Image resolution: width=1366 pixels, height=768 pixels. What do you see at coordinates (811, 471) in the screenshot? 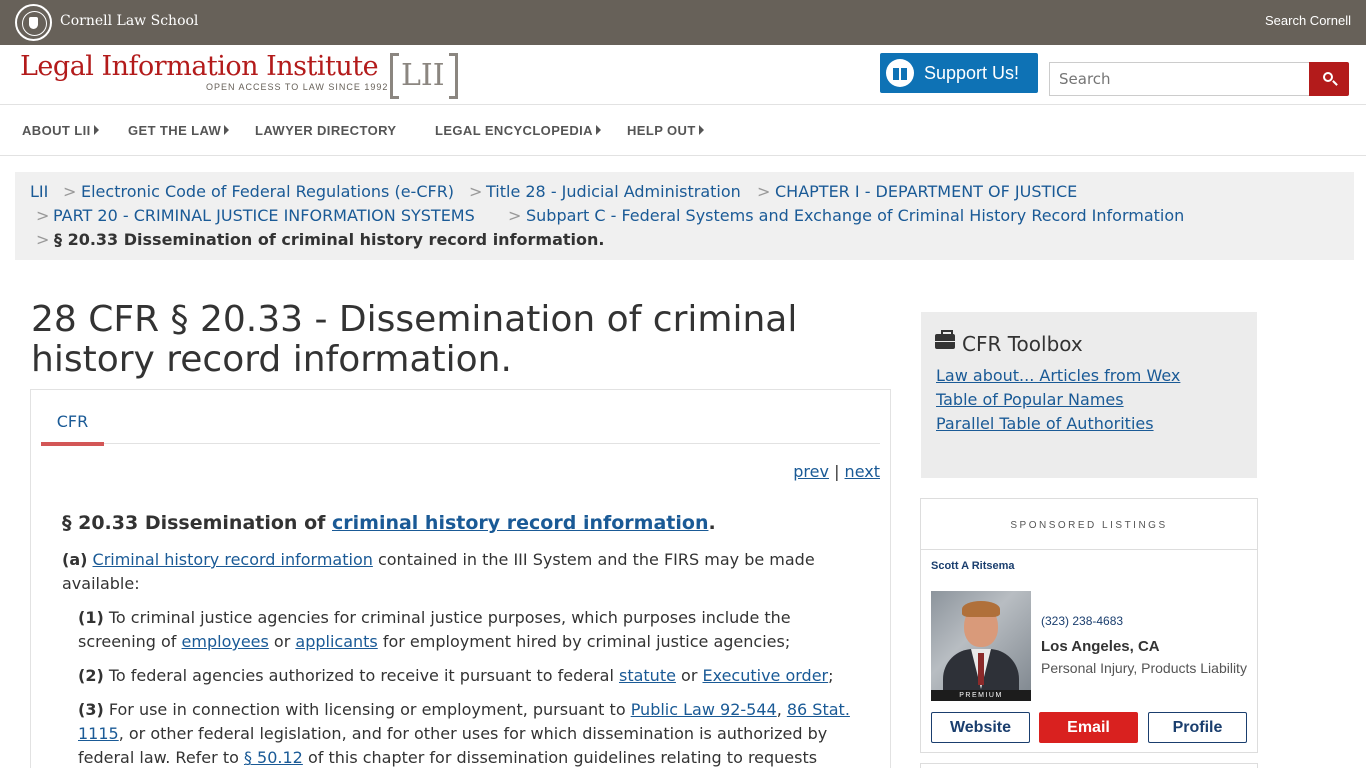
I see `prev-link: prev` at bounding box center [811, 471].